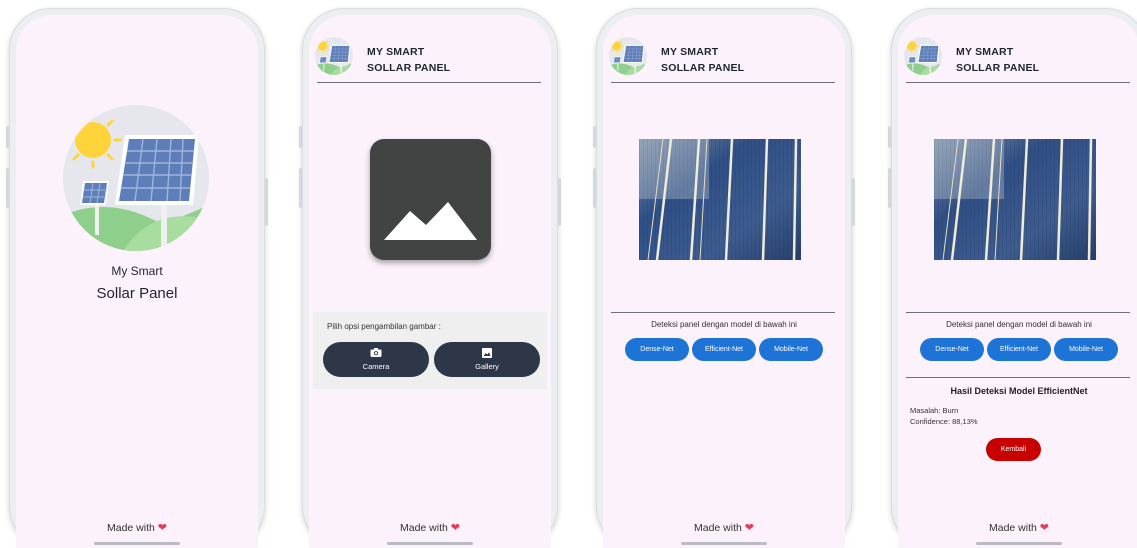  Describe the element at coordinates (934, 410) in the screenshot. I see `result-problem: Masalah: Burn` at that location.